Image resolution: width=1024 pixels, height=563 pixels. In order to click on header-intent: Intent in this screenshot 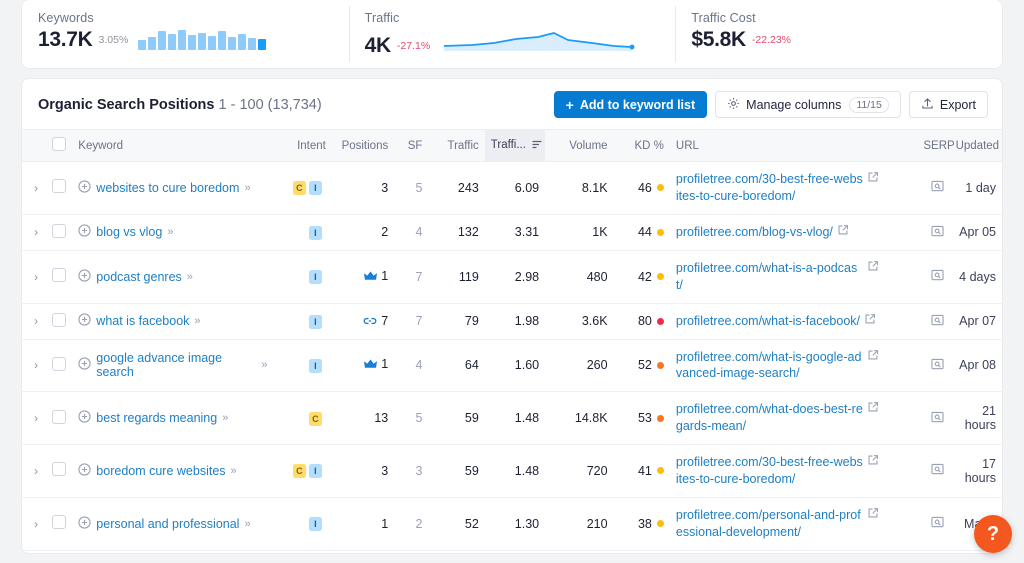, I will do `click(302, 145)`.